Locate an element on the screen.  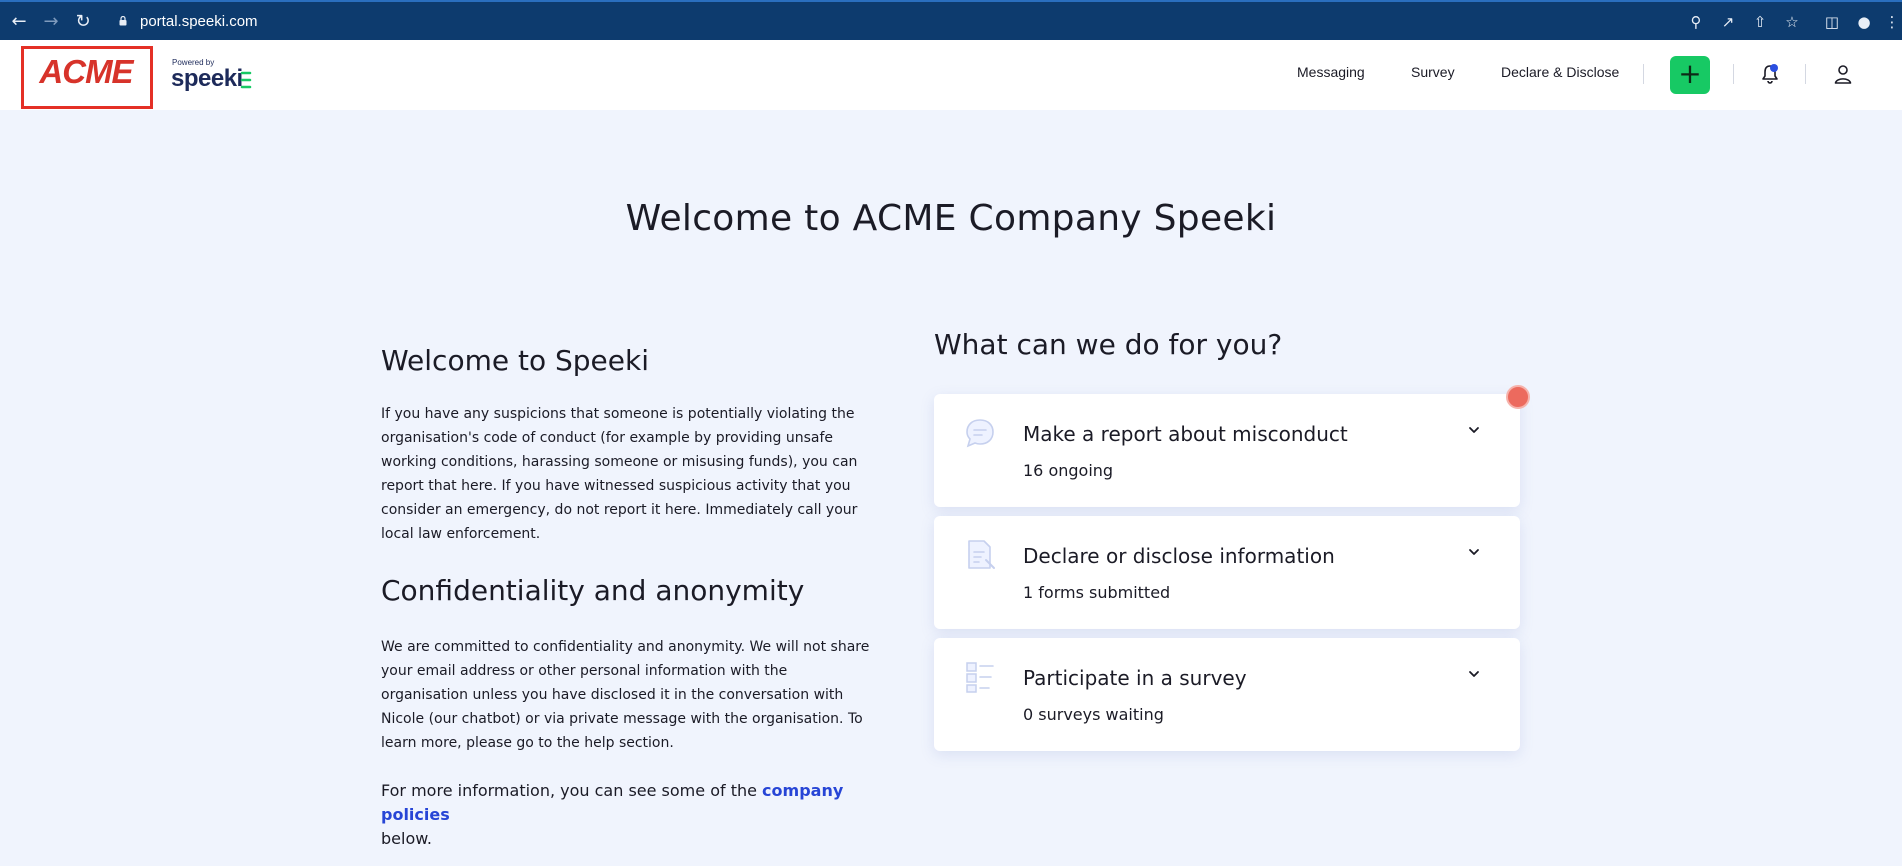
side-panel-icon: ◫ is located at coordinates (1832, 22).